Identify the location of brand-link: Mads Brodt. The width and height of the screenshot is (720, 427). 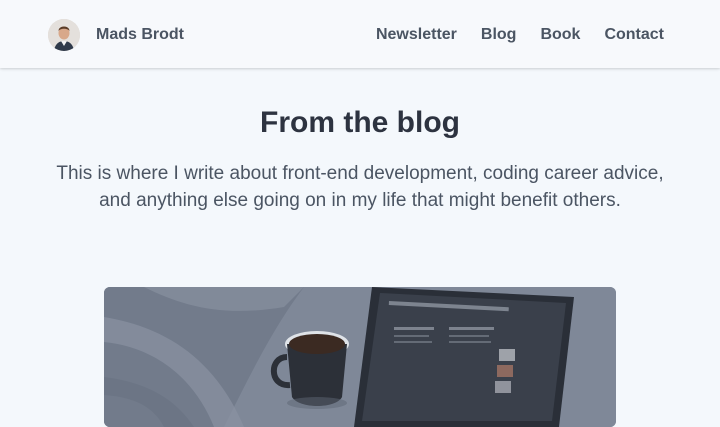
(116, 35).